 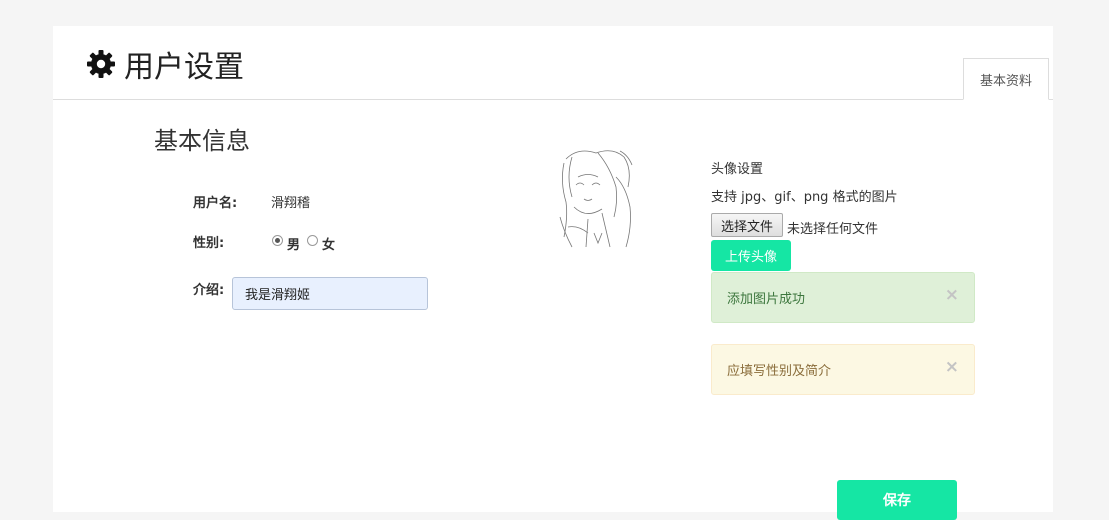 I want to click on warning-alert: 应填写性别及简介 ×, so click(x=843, y=369).